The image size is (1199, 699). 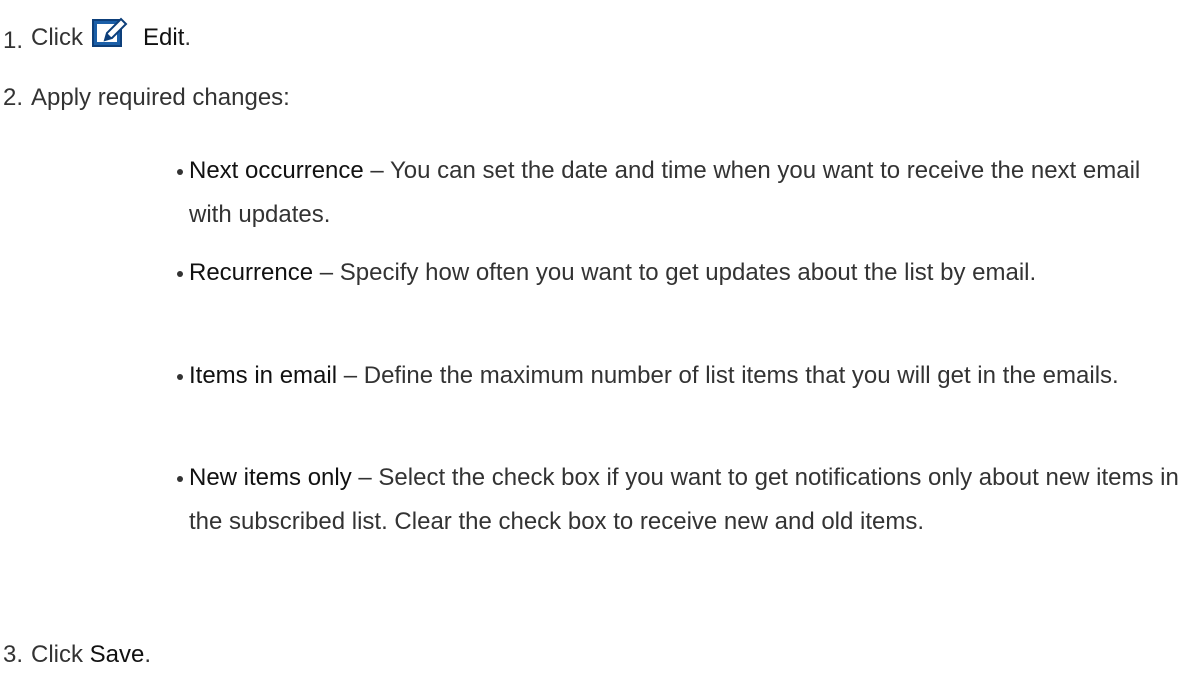 I want to click on edit-icon, so click(x=110, y=32).